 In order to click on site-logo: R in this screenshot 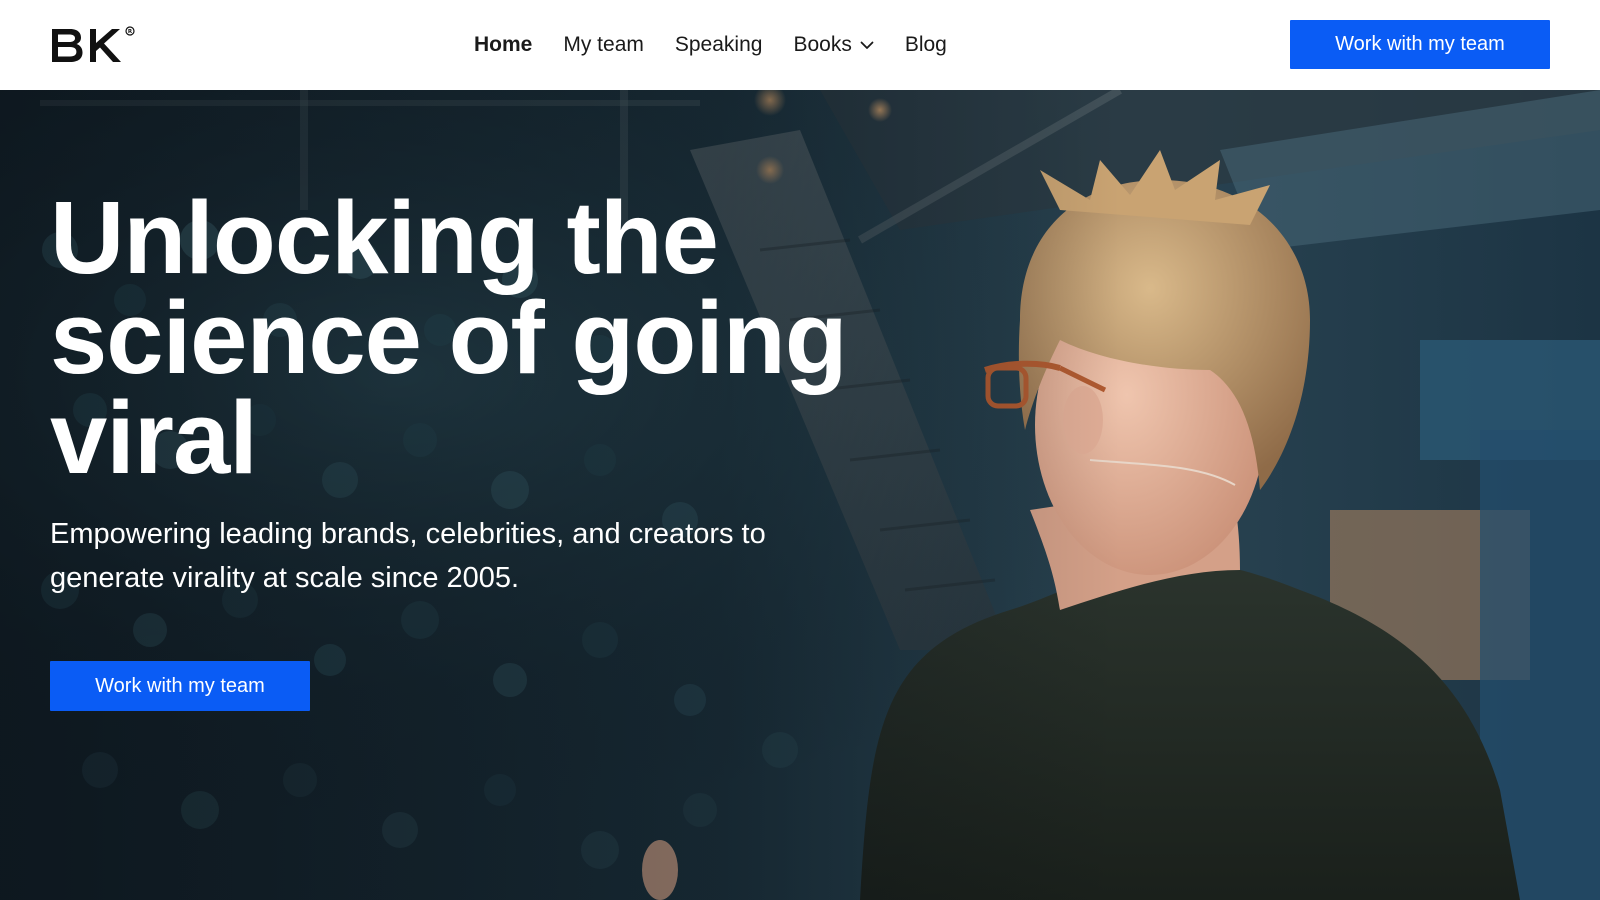, I will do `click(93, 46)`.